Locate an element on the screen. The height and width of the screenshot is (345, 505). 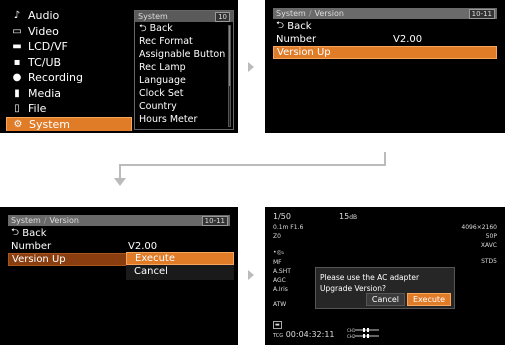
number-row: Number V2.00 is located at coordinates (385, 39).